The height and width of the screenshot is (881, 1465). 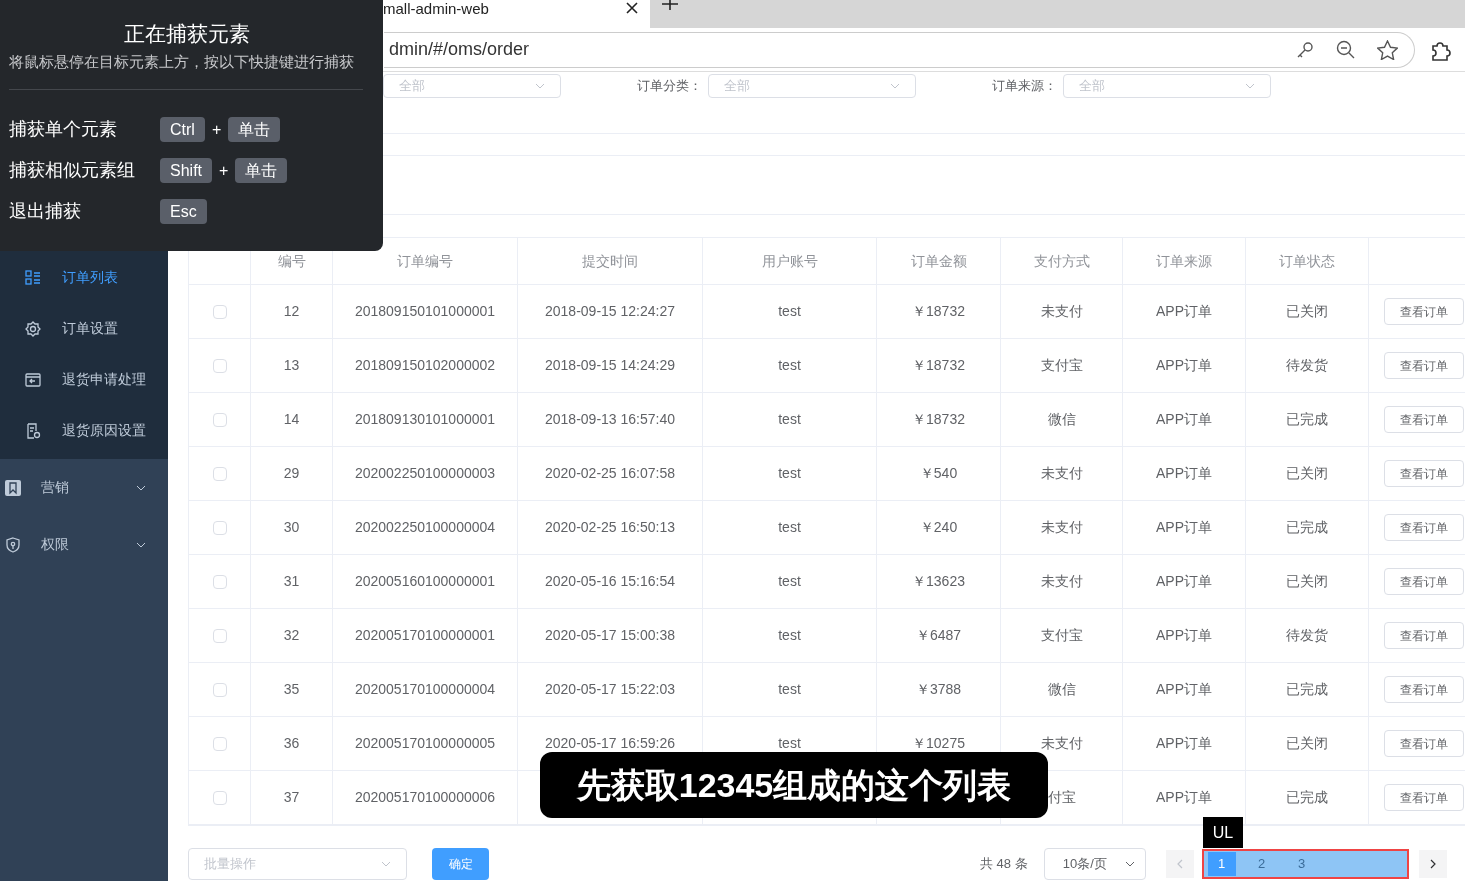 What do you see at coordinates (1061, 797) in the screenshot?
I see `table-cell-text: 付宝` at bounding box center [1061, 797].